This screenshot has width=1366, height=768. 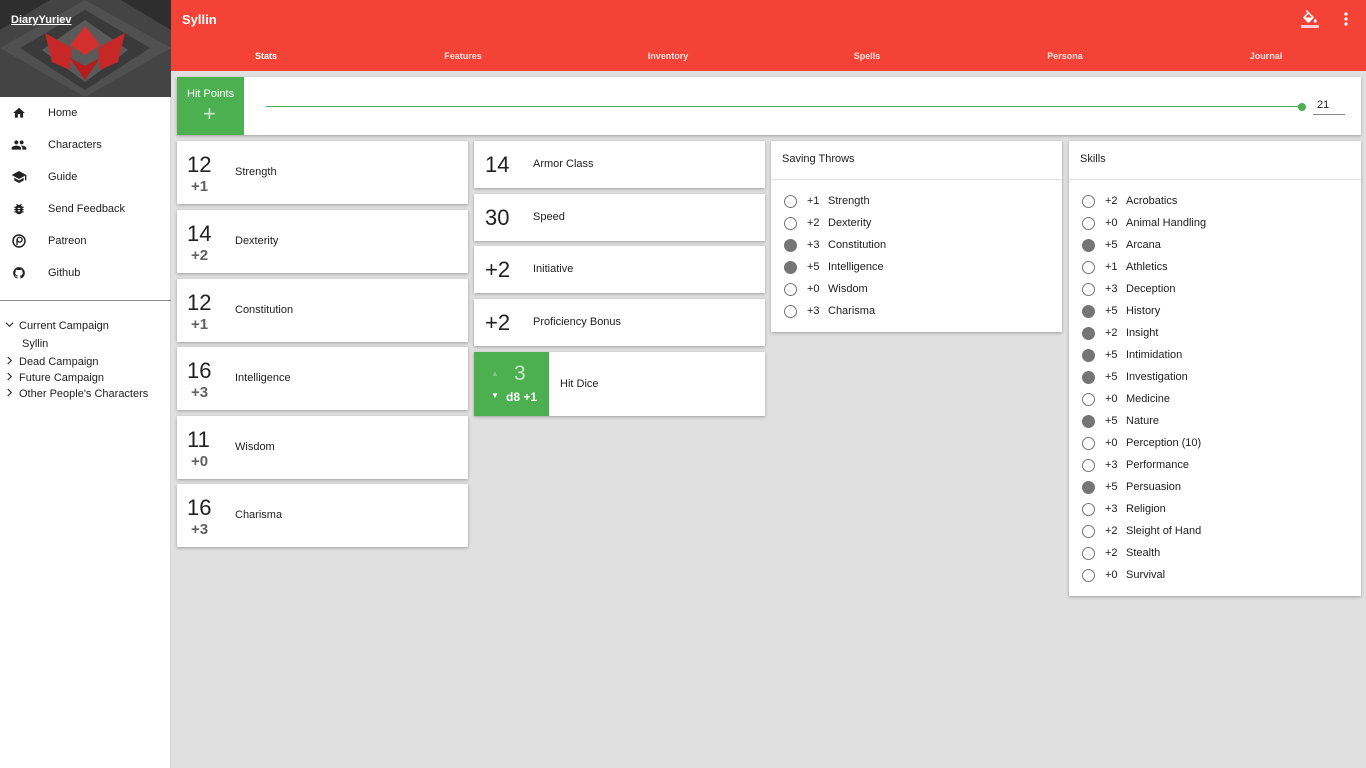 What do you see at coordinates (579, 384) in the screenshot?
I see `hit-dice-label: Hit Dice` at bounding box center [579, 384].